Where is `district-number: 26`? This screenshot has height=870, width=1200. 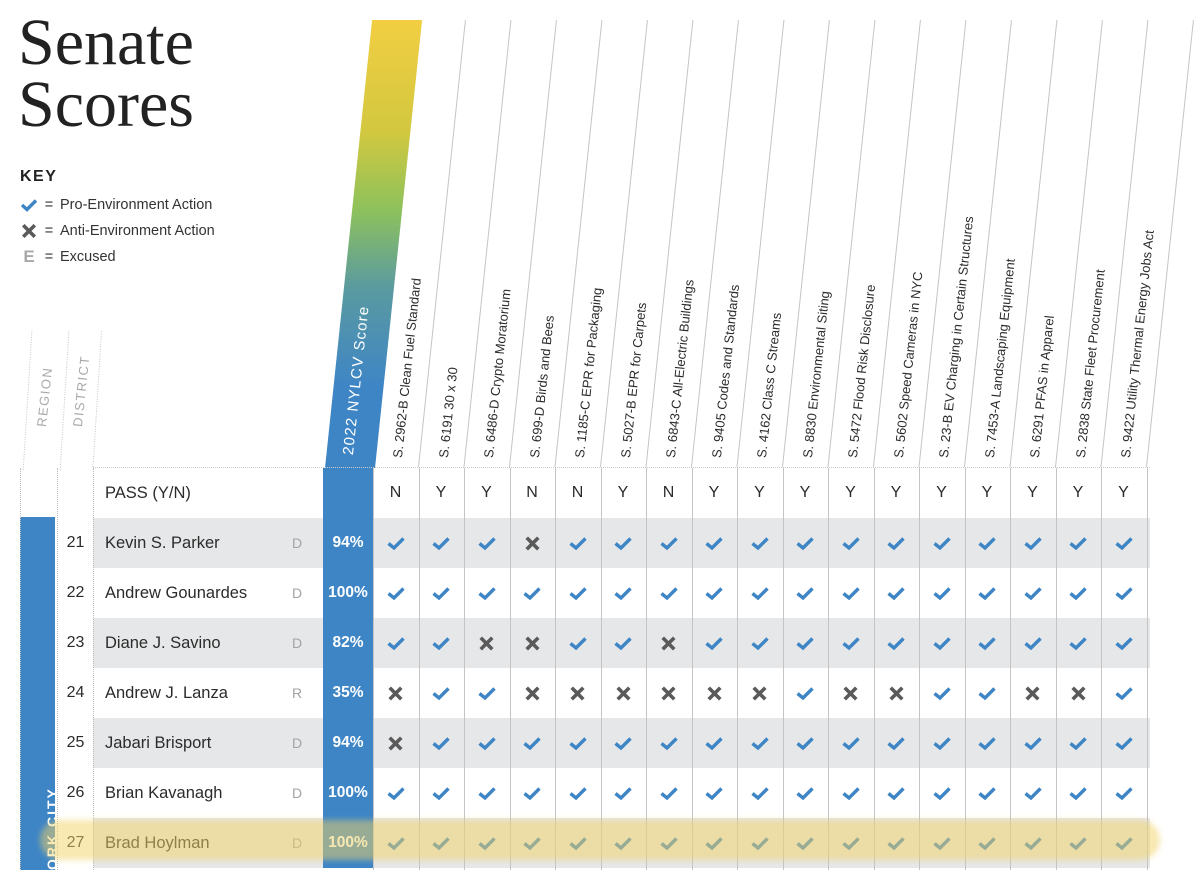
district-number: 26 is located at coordinates (75, 792).